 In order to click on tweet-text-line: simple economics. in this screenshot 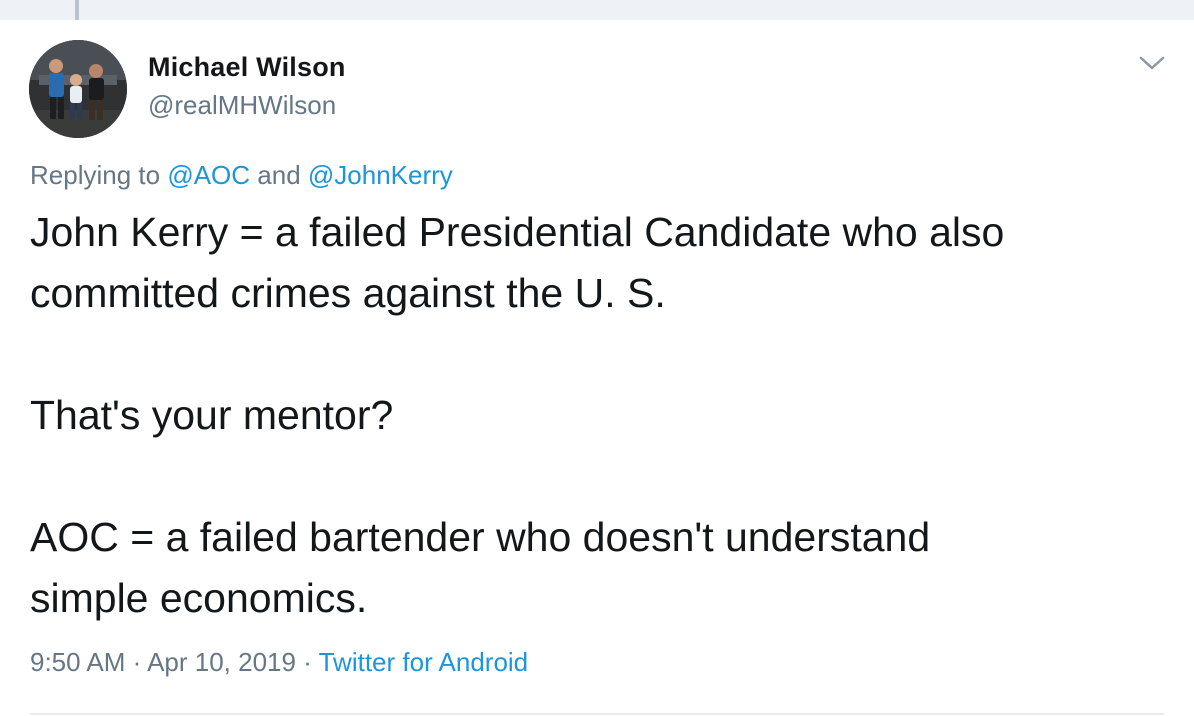, I will do `click(199, 598)`.